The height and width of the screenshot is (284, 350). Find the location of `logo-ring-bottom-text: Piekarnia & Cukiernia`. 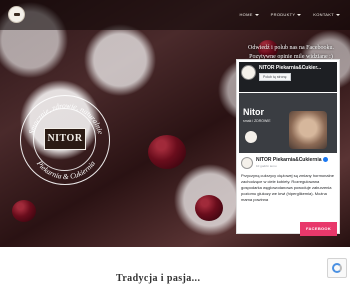

logo-ring-bottom-text: Piekarnia & Cukiernia is located at coordinates (65, 169).